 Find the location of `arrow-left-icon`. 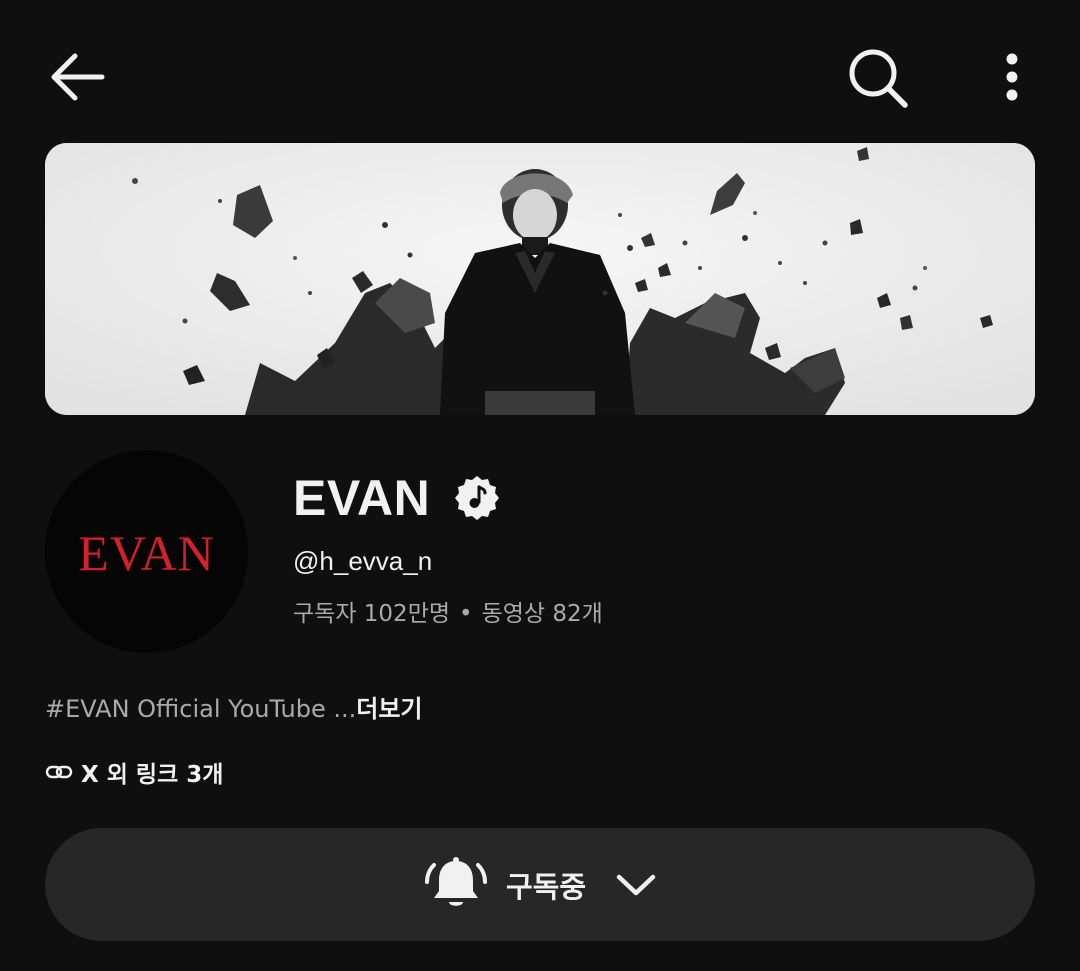

arrow-left-icon is located at coordinates (78, 77).